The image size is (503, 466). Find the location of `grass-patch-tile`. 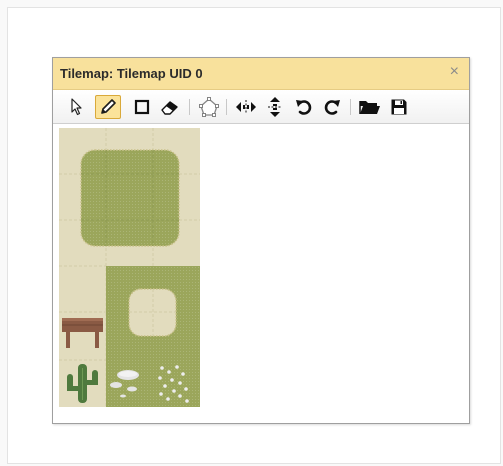

grass-patch-tile is located at coordinates (130, 198).